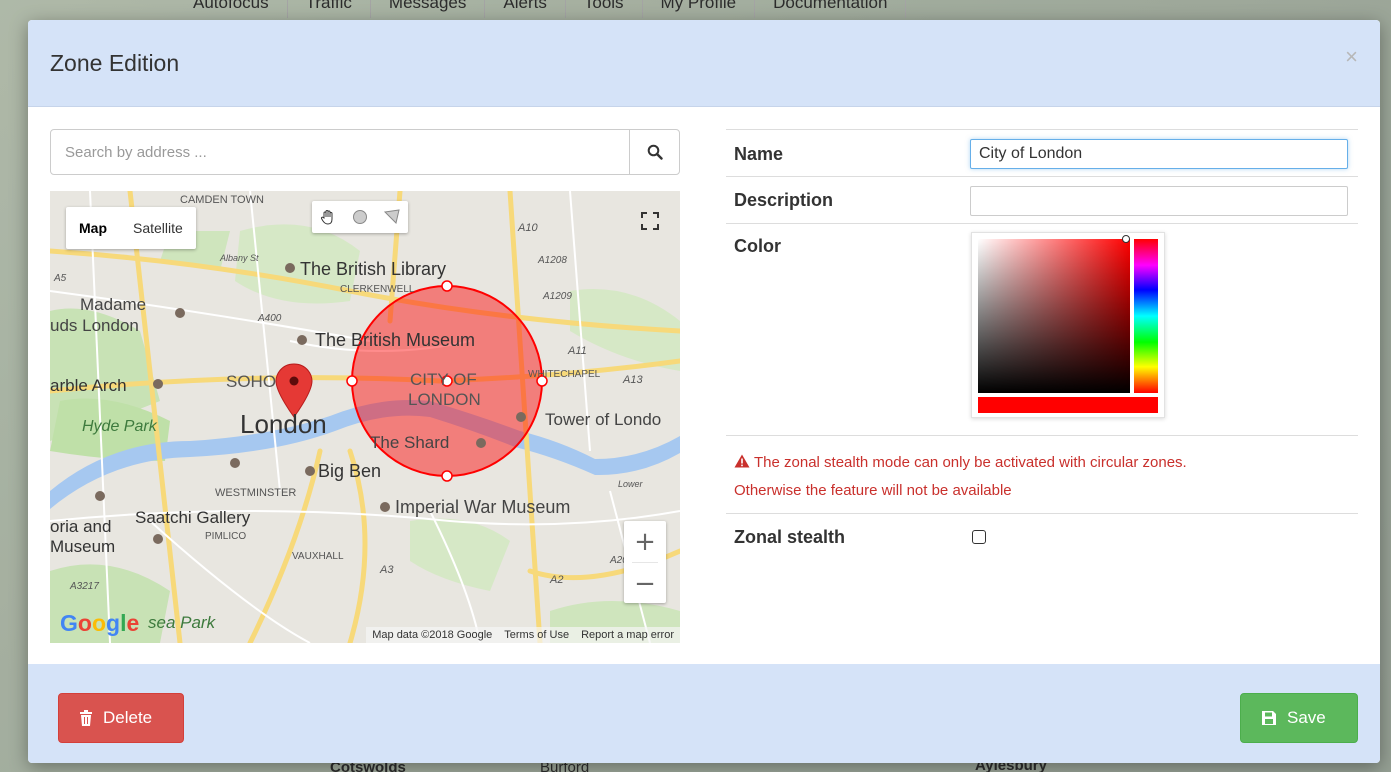 The width and height of the screenshot is (1391, 772). I want to click on map-label-whitechapel: WHITECHAPEL, so click(564, 374).